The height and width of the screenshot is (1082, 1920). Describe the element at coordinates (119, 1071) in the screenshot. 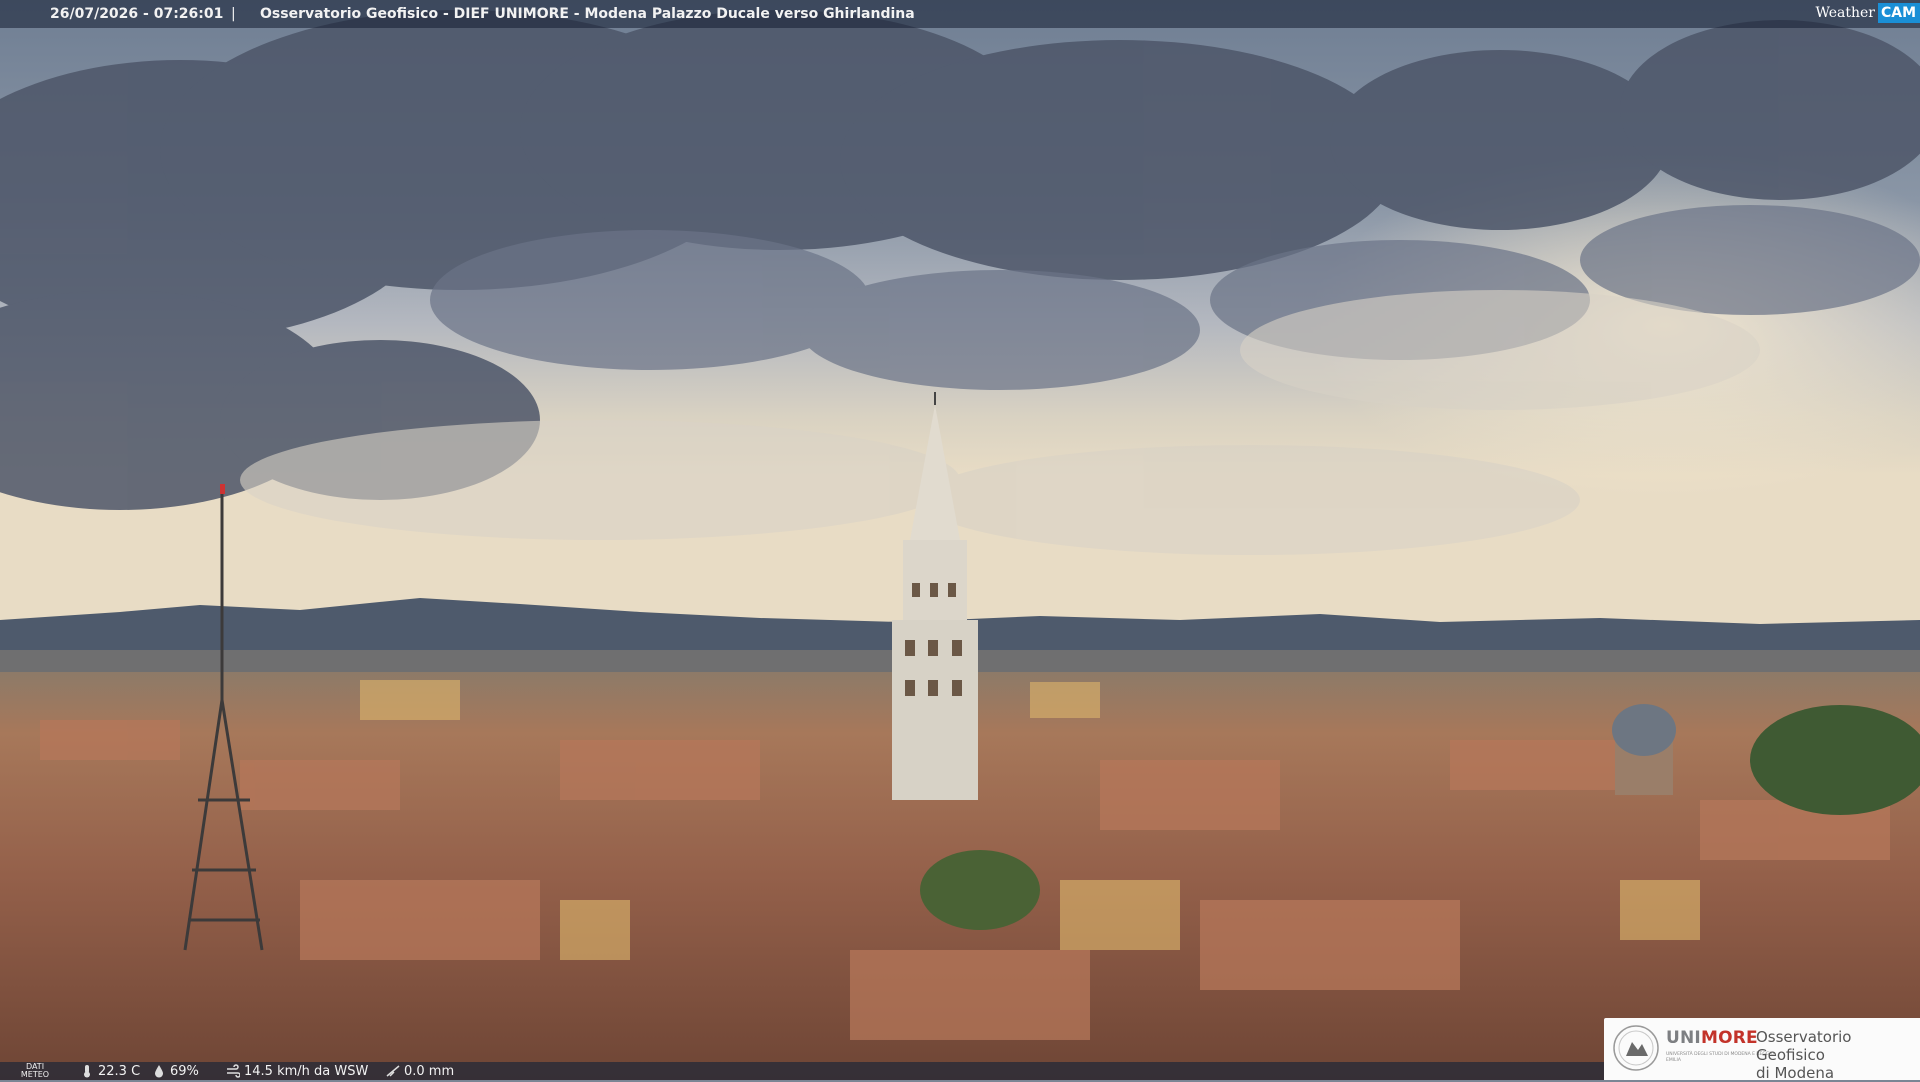

I see `temperature-value: 22.3 C` at that location.